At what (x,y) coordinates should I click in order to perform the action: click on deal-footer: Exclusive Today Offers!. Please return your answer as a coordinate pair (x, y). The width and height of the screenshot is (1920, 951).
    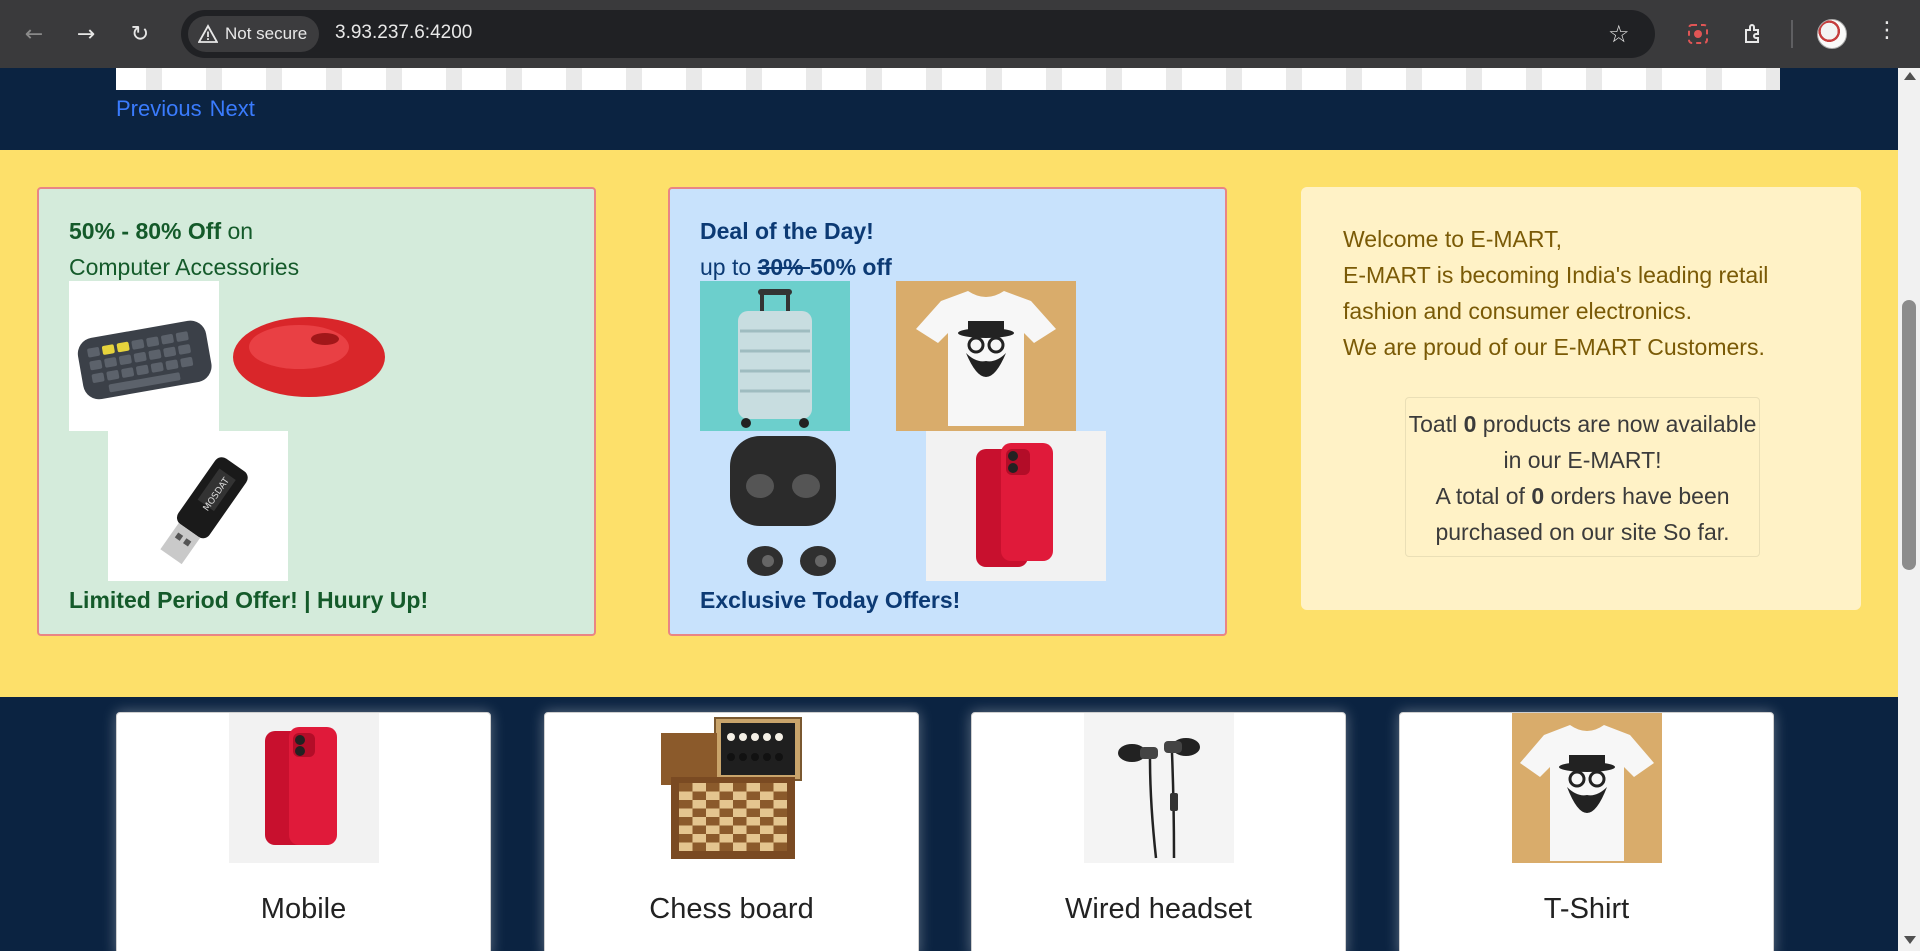
    Looking at the image, I should click on (830, 600).